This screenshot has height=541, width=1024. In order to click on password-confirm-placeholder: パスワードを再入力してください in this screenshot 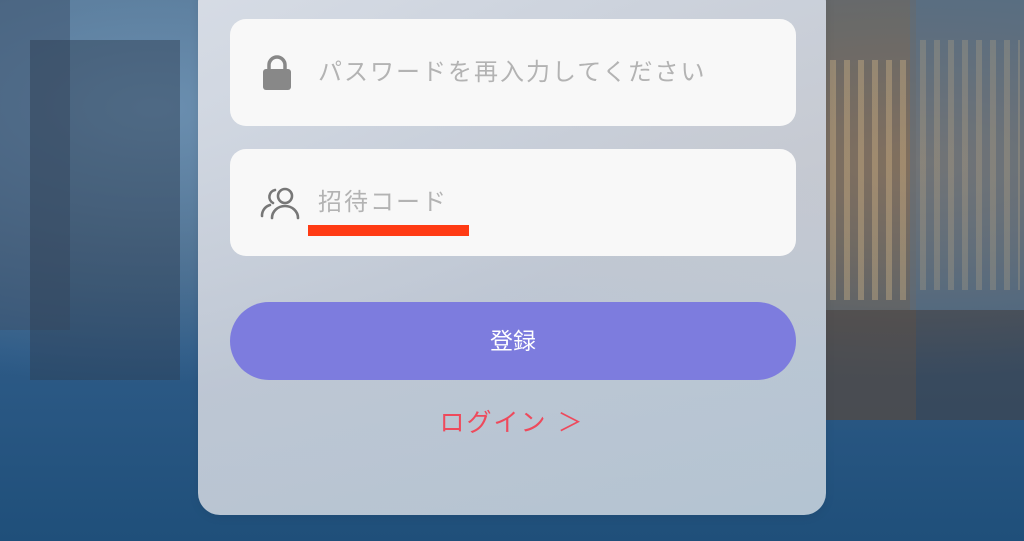, I will do `click(512, 72)`.